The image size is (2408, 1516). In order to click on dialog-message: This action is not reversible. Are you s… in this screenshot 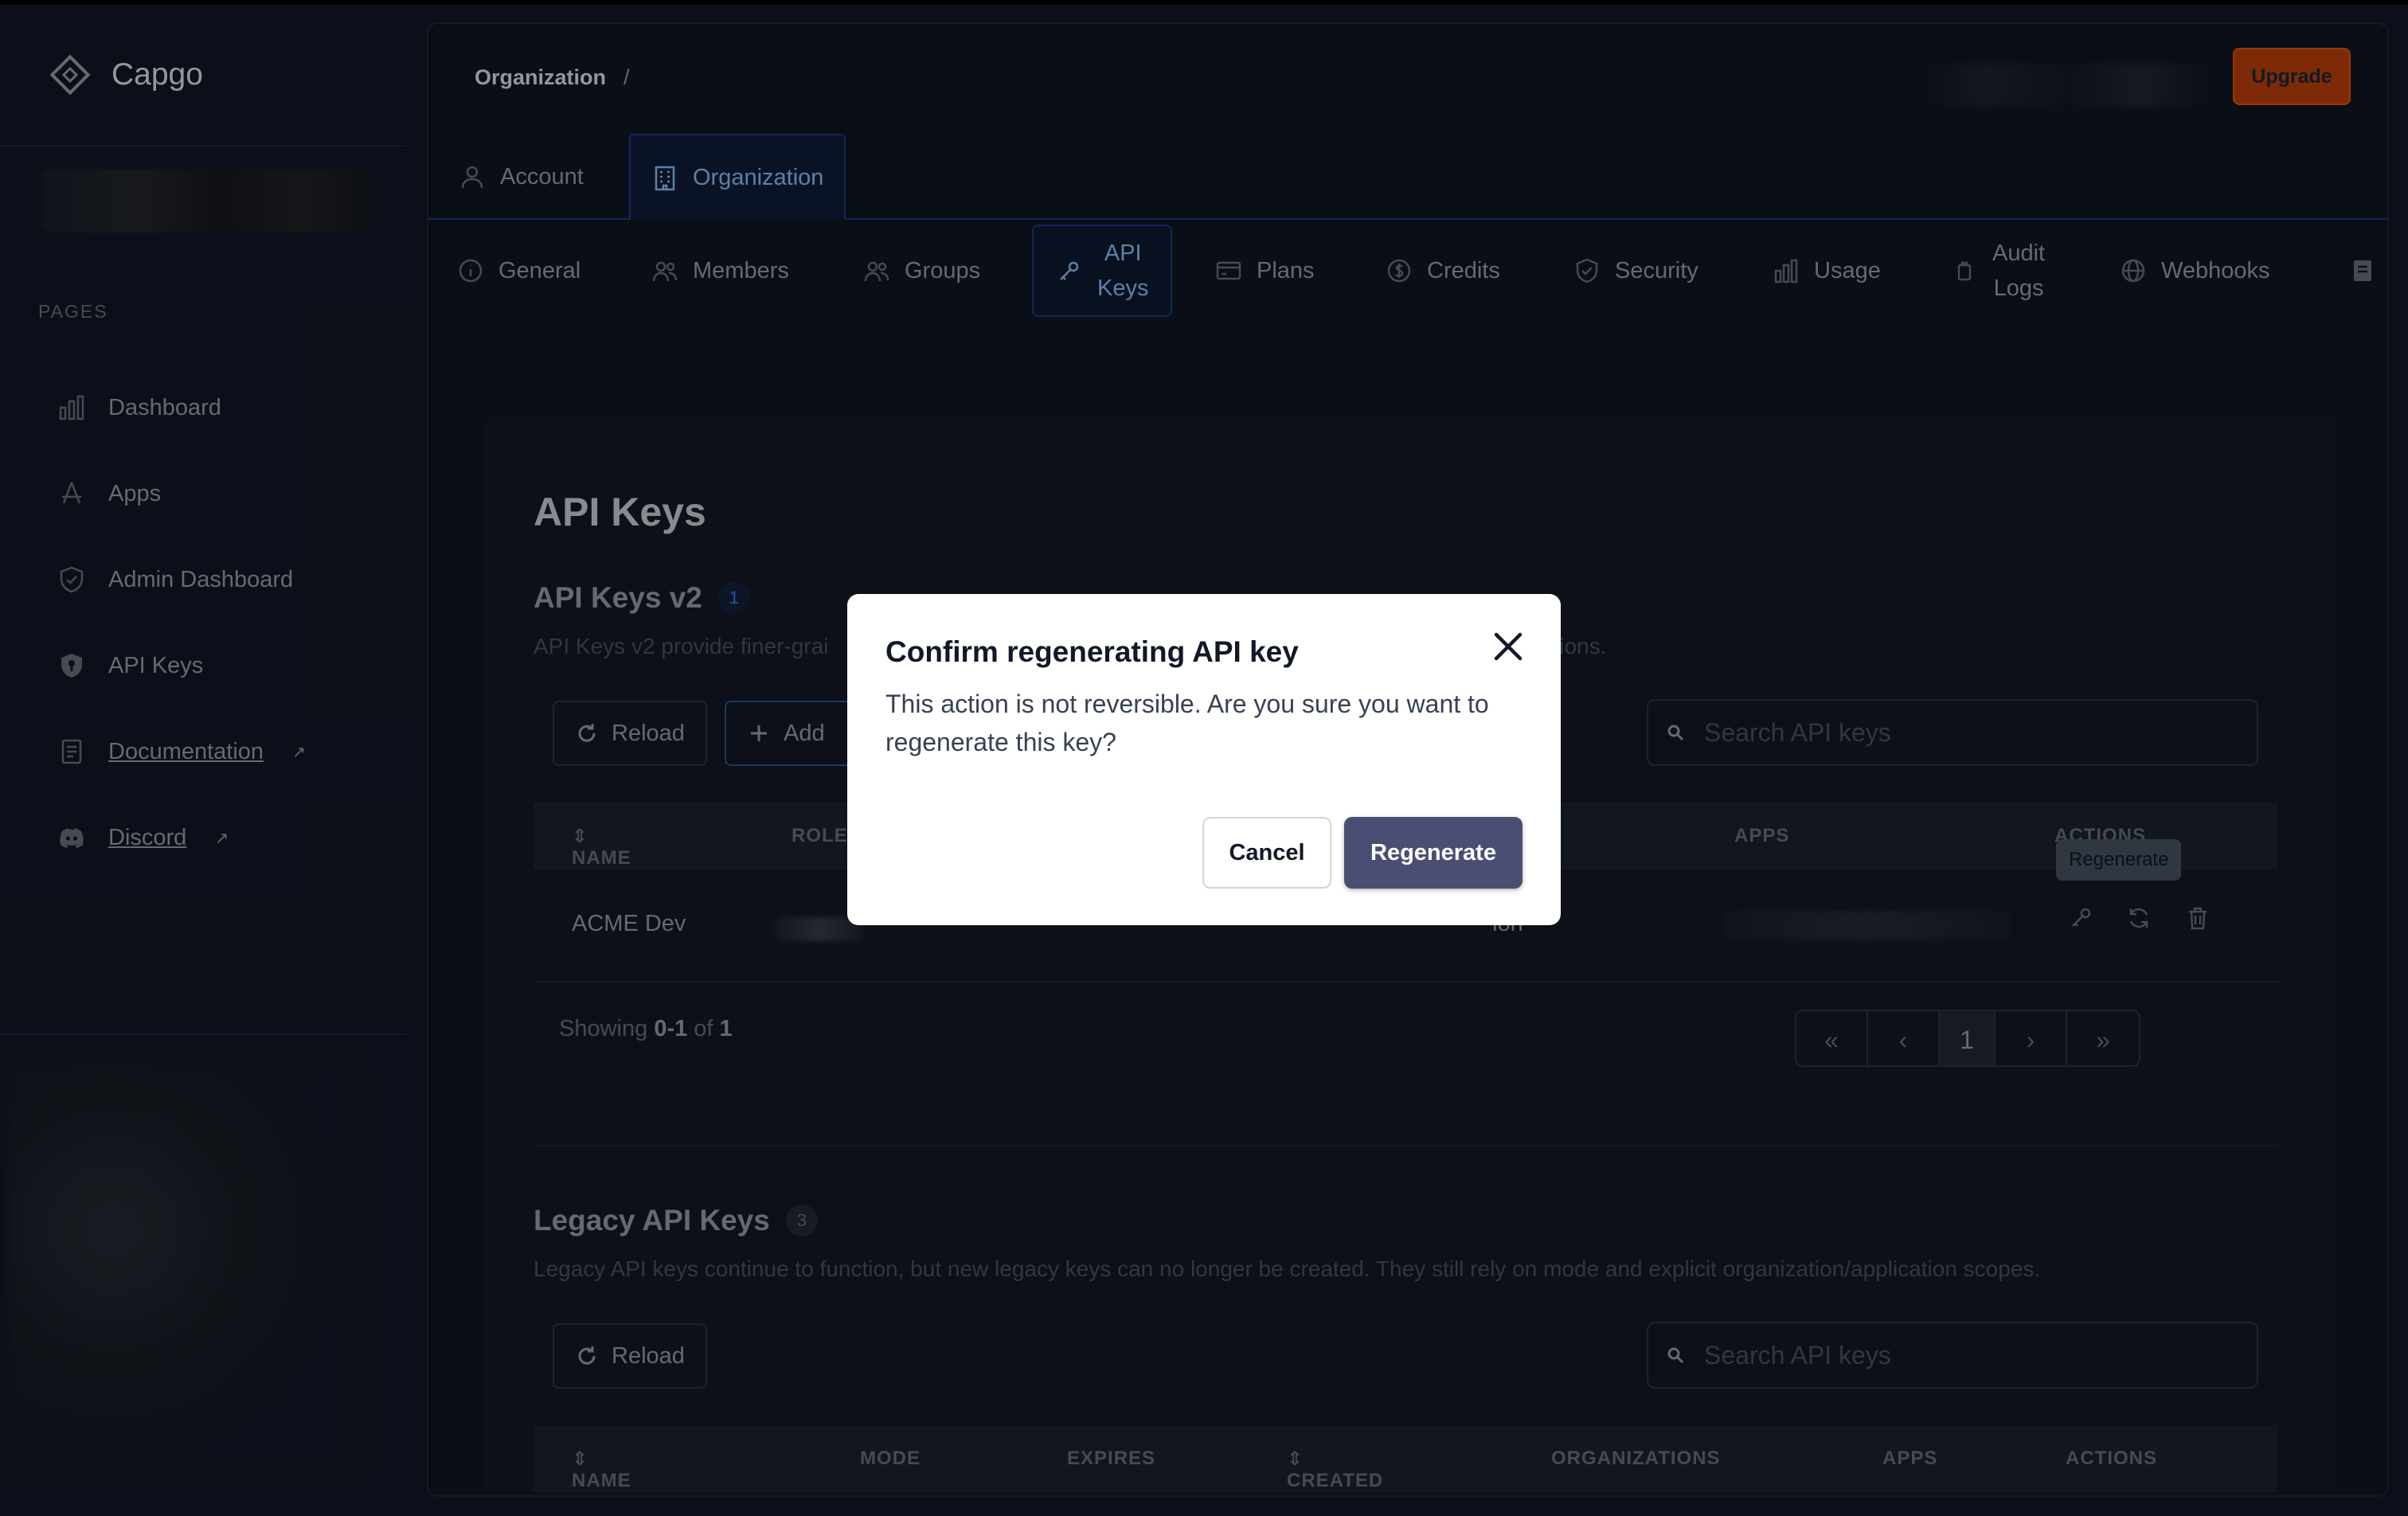, I will do `click(1187, 723)`.